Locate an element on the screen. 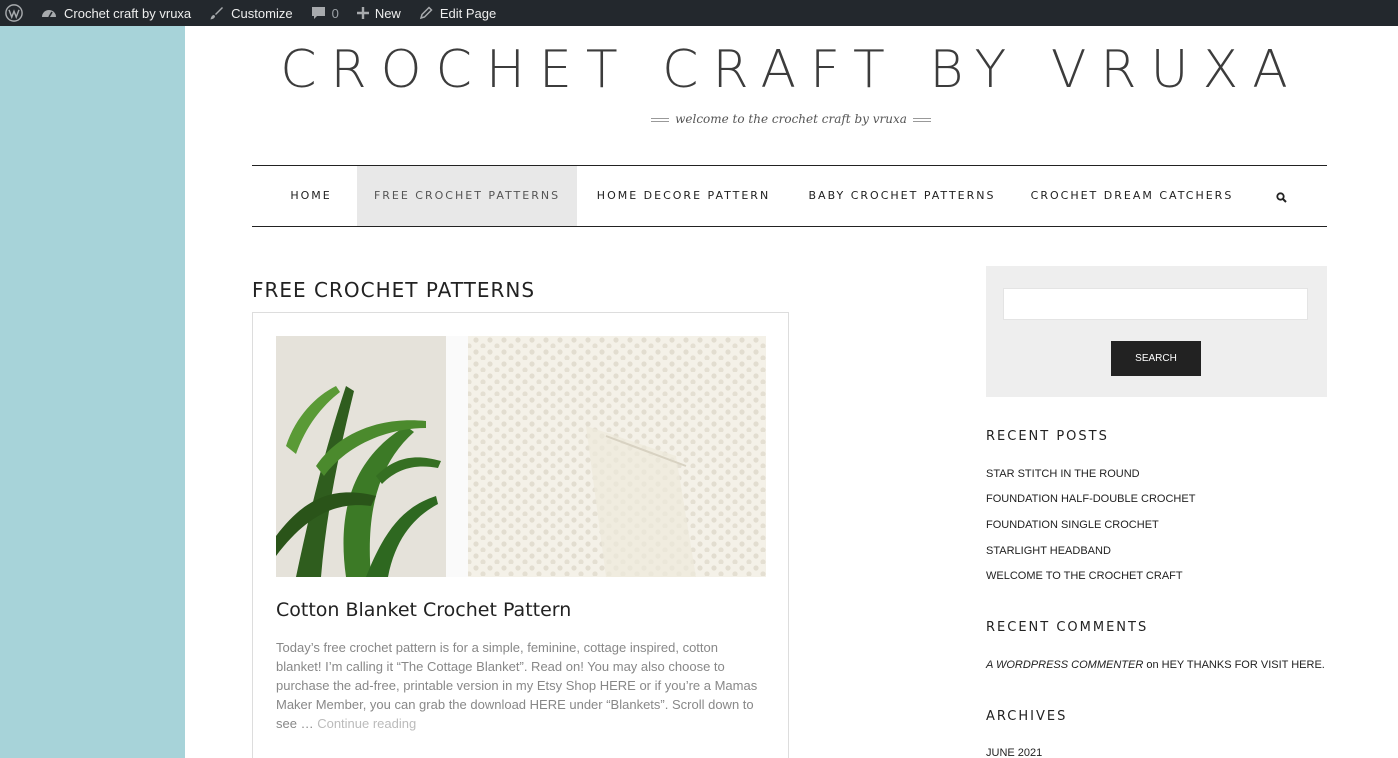  comment-author-link: A WORDPRESS COMMENTER is located at coordinates (1064, 665).